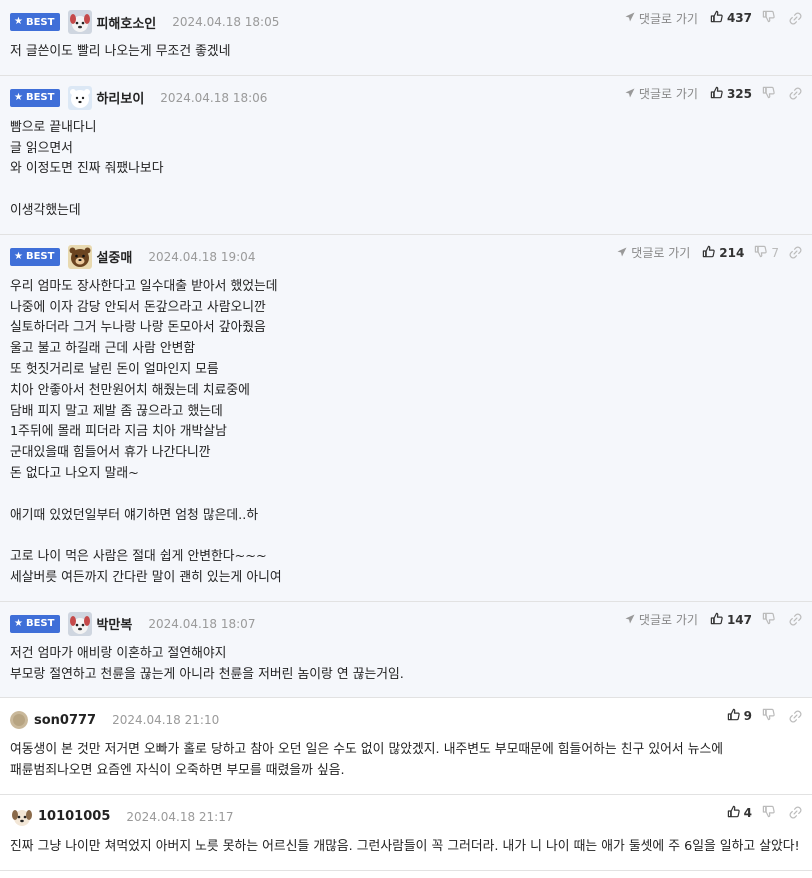 The image size is (812, 878). I want to click on like-count: 4, so click(747, 812).